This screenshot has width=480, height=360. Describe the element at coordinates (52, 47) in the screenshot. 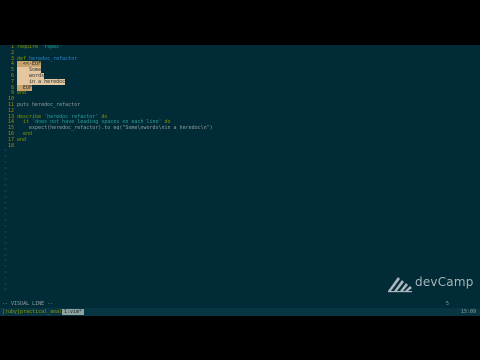

I see `string-literal: "rspec"` at that location.